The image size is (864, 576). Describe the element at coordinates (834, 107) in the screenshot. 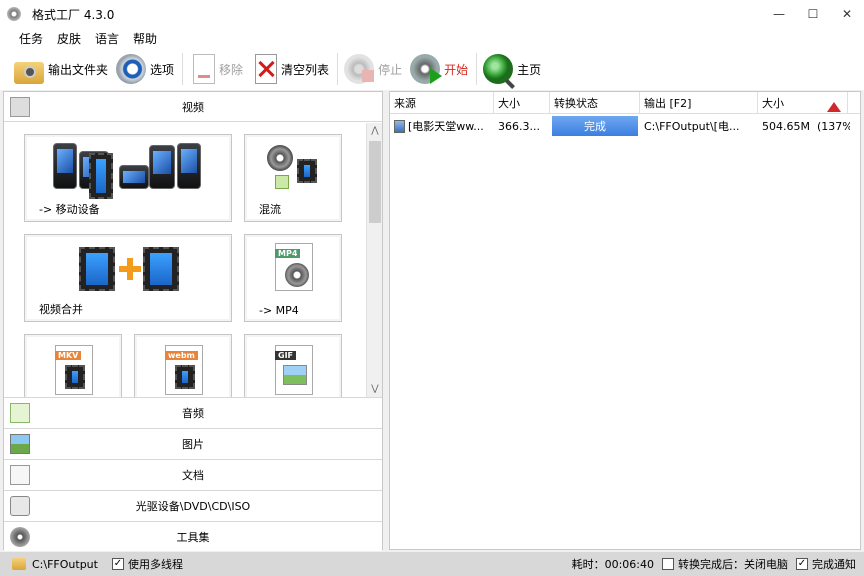

I see `sort-arrow-icon` at that location.